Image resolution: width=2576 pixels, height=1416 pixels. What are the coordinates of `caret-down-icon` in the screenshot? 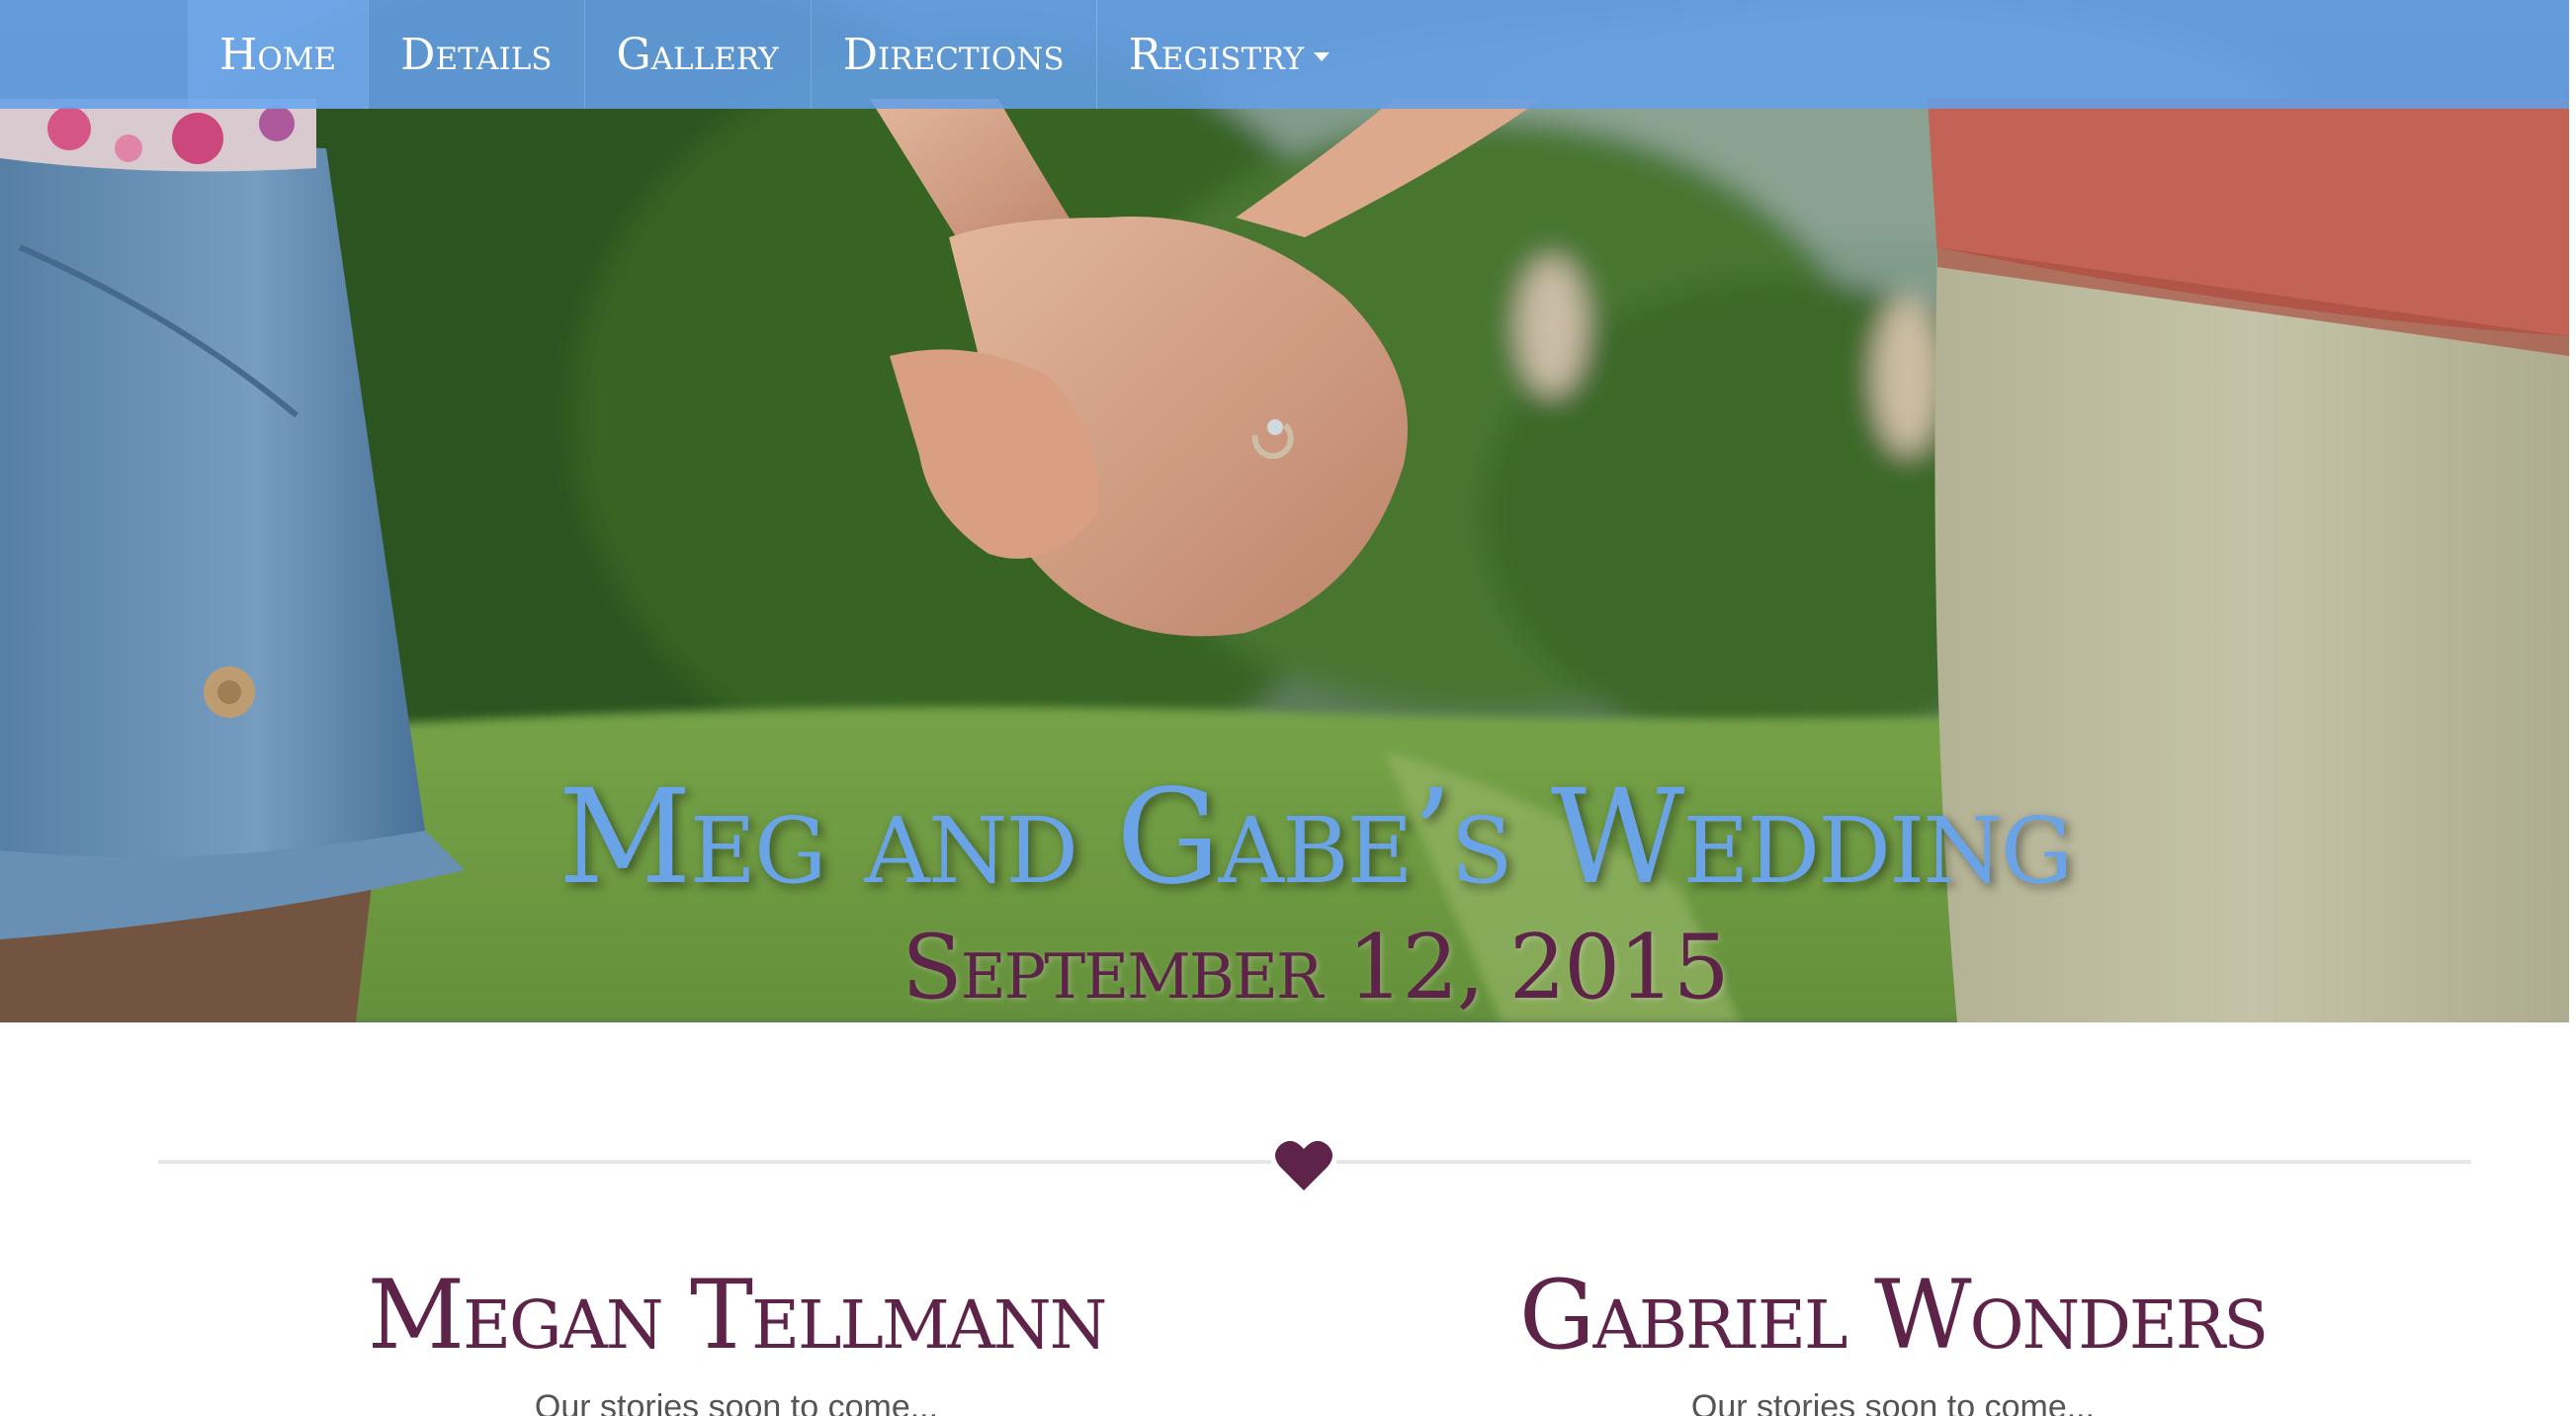 It's located at (1322, 56).